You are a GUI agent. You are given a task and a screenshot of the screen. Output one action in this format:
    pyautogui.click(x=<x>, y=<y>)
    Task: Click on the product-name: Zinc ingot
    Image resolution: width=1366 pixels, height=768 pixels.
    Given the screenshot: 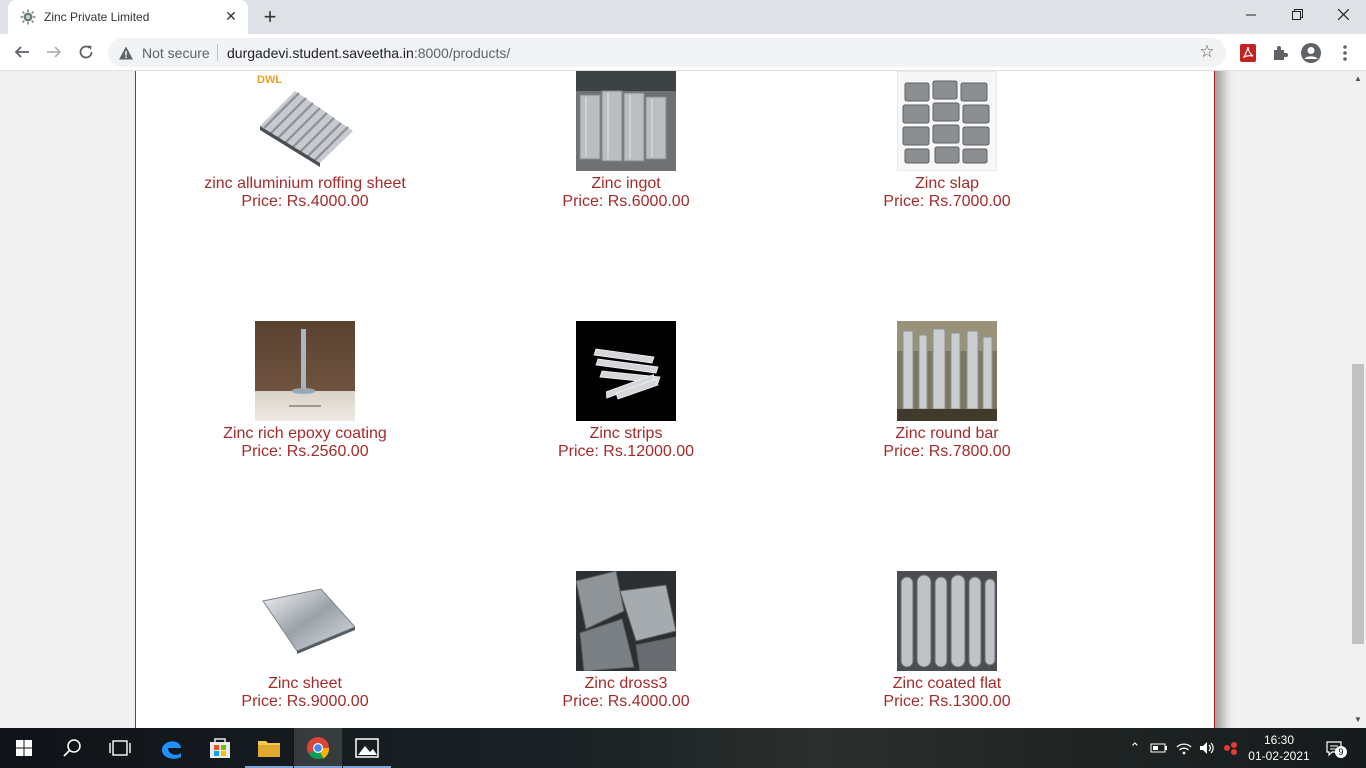 What is the action you would take?
    pyautogui.click(x=626, y=184)
    